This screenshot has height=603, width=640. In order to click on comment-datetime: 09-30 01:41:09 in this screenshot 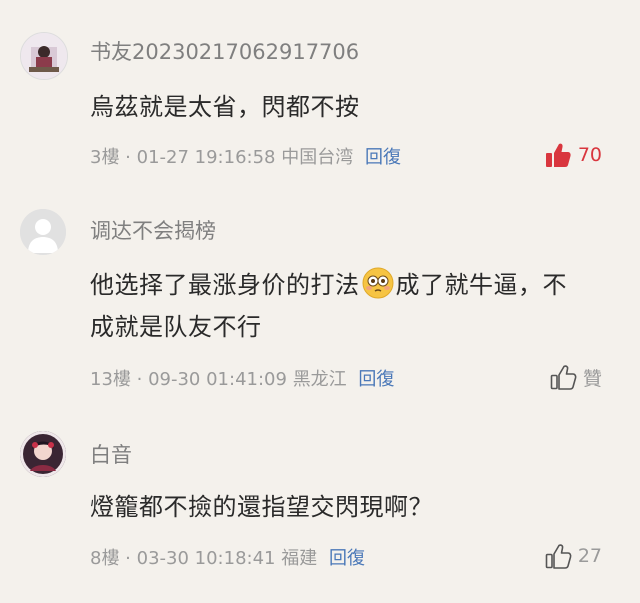, I will do `click(217, 379)`.